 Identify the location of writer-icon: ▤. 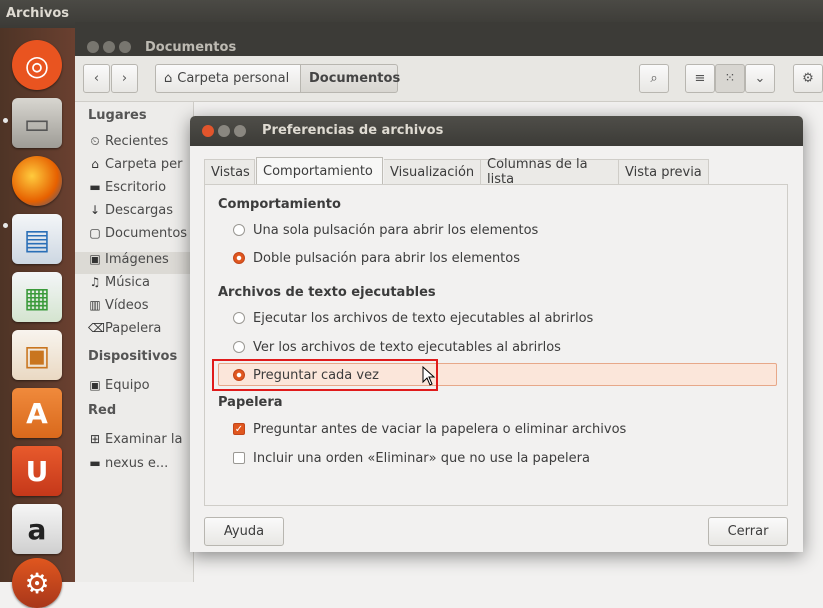
(37, 239).